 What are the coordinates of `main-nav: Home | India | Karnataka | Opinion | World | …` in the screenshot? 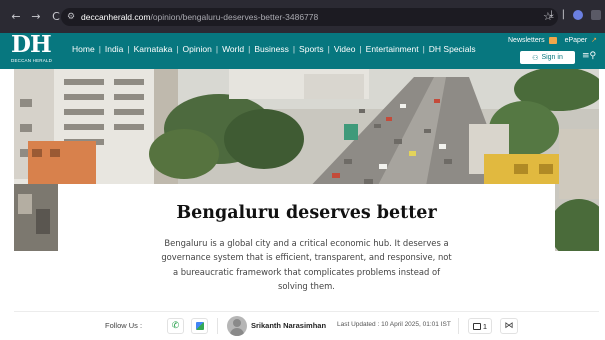 It's located at (274, 49).